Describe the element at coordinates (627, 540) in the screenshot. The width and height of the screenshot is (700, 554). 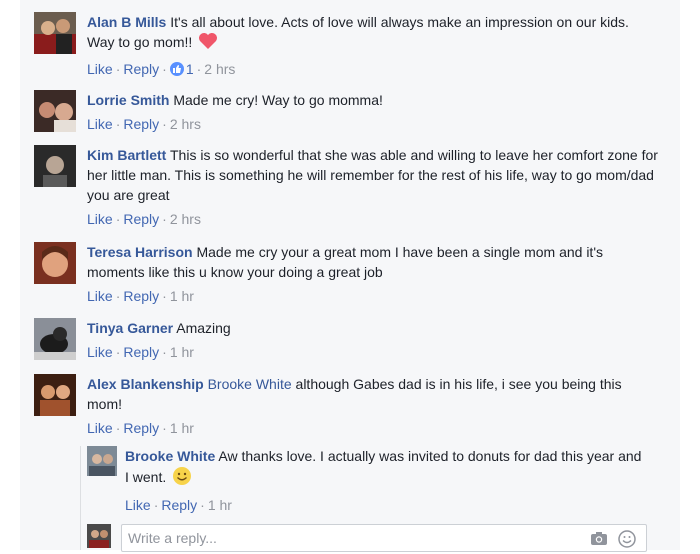
I see `emoji-icon` at that location.